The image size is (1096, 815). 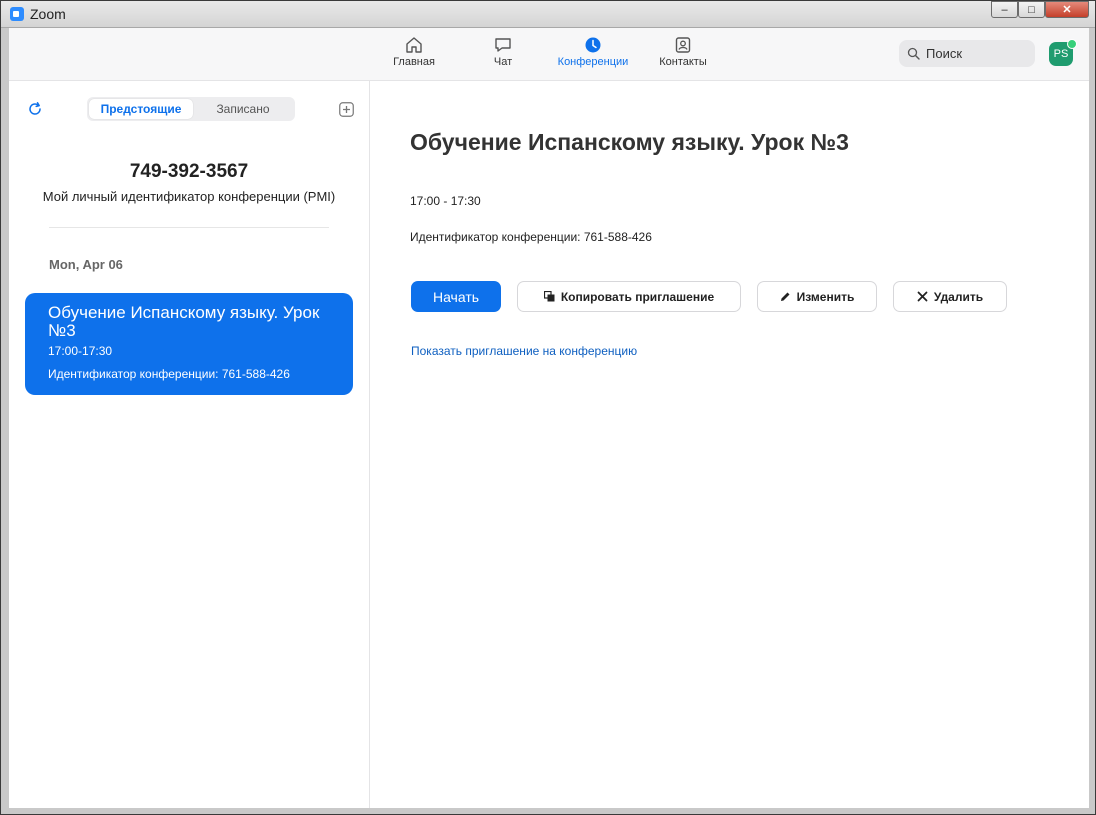 I want to click on window-title: Zoom, so click(x=48, y=14).